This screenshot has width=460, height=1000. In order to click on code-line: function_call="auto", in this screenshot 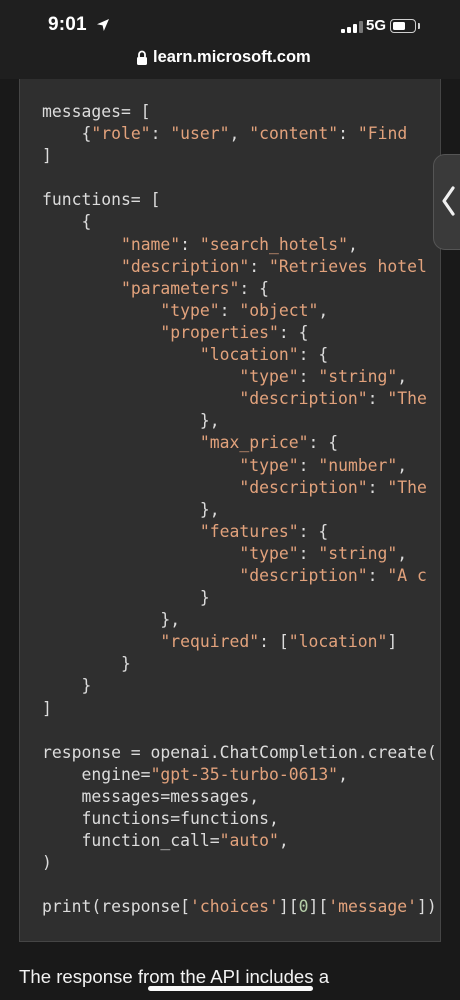, I will do `click(165, 841)`.